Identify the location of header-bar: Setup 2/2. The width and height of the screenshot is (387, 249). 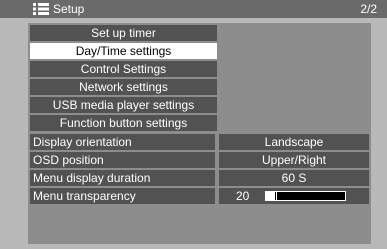
(193, 9).